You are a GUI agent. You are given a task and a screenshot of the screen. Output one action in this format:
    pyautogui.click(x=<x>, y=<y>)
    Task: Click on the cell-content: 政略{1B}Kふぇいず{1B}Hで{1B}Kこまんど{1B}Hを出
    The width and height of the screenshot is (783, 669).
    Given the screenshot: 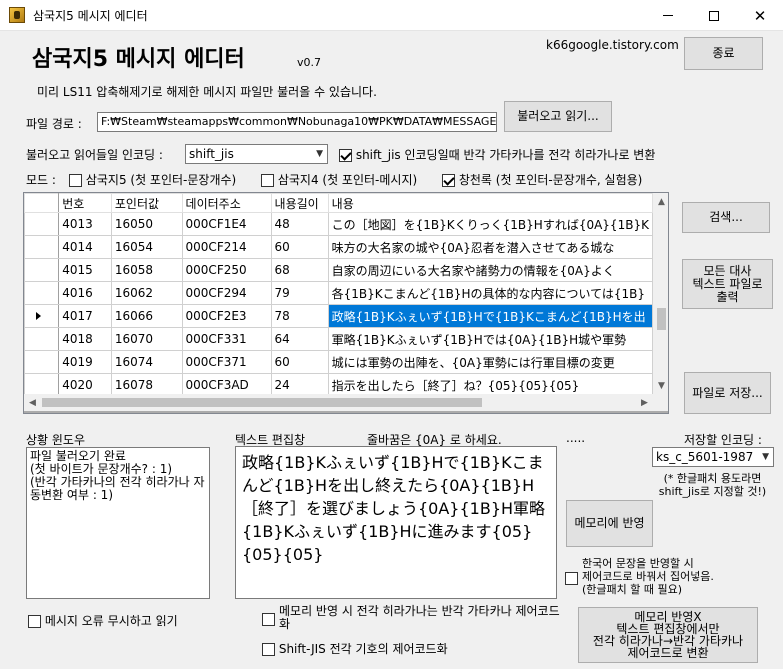 What is the action you would take?
    pyautogui.click(x=490, y=316)
    